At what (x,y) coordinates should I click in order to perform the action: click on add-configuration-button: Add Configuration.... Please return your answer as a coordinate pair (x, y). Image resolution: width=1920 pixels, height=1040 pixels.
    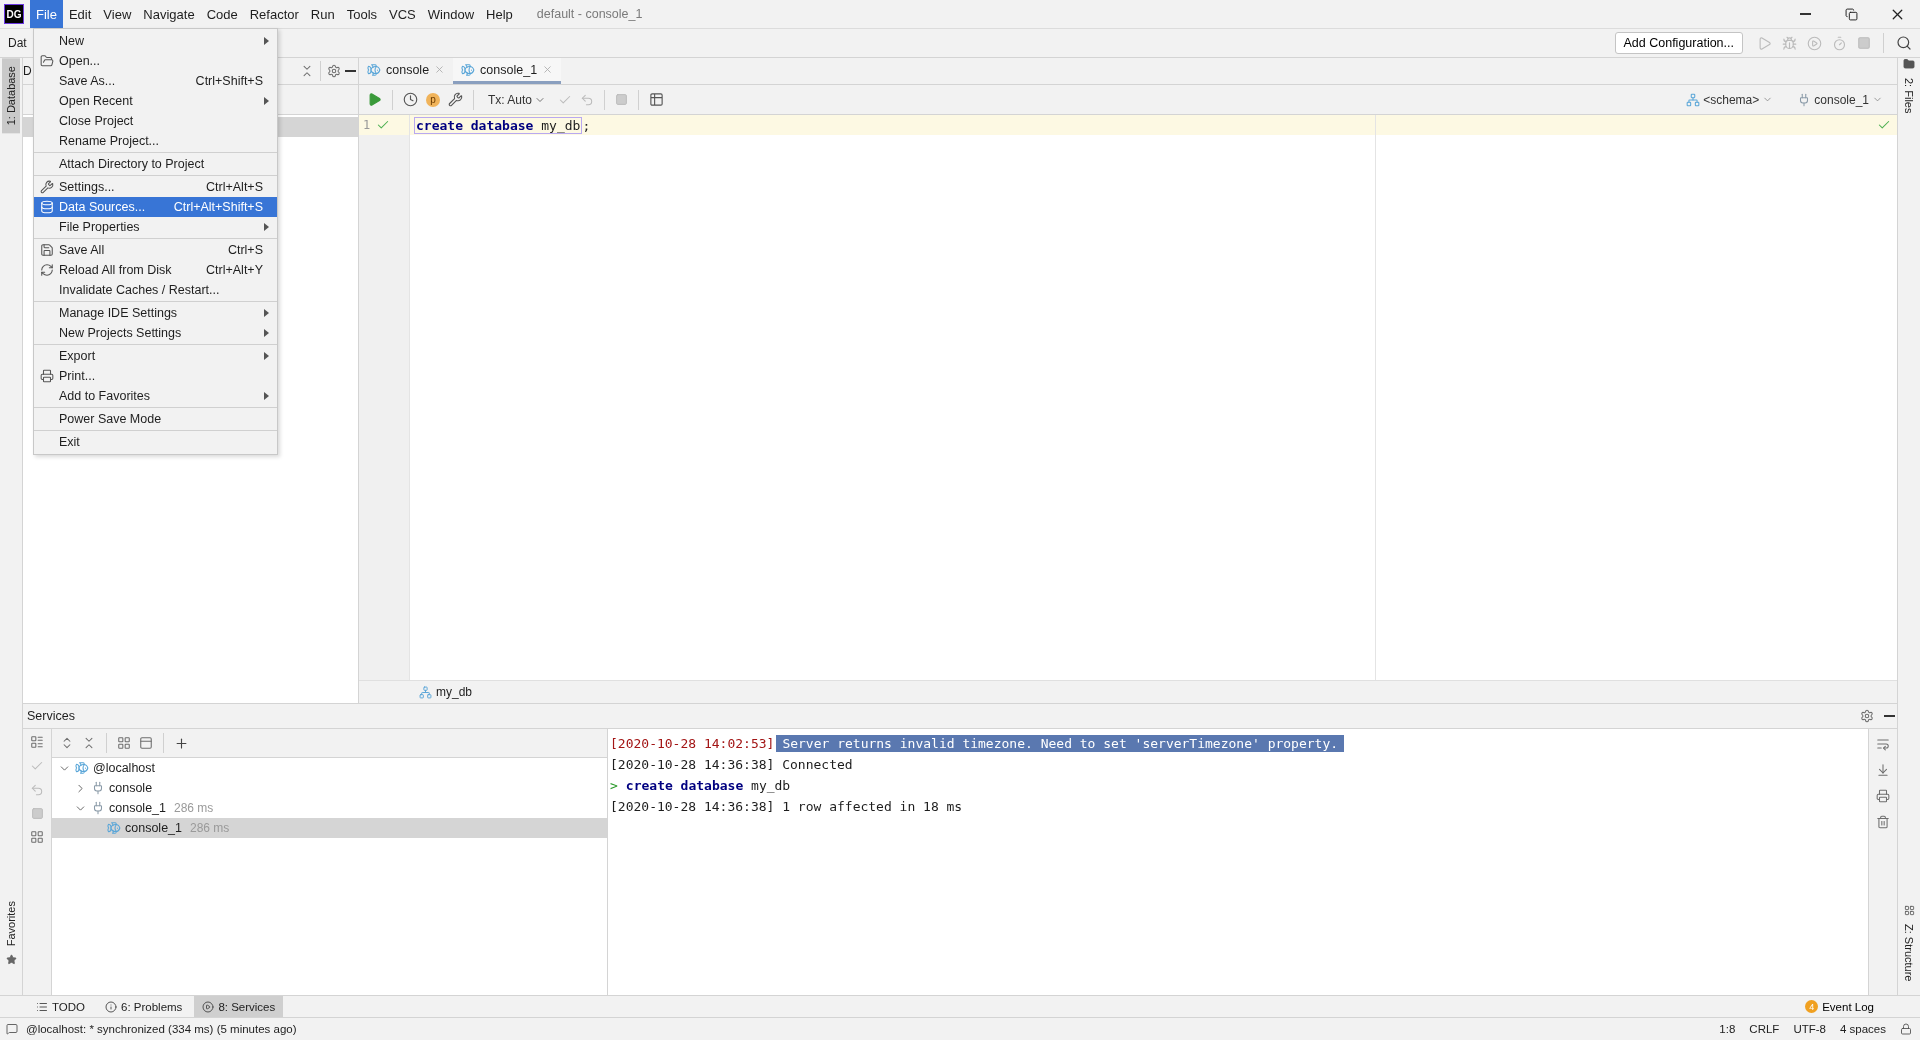
    Looking at the image, I should click on (1678, 43).